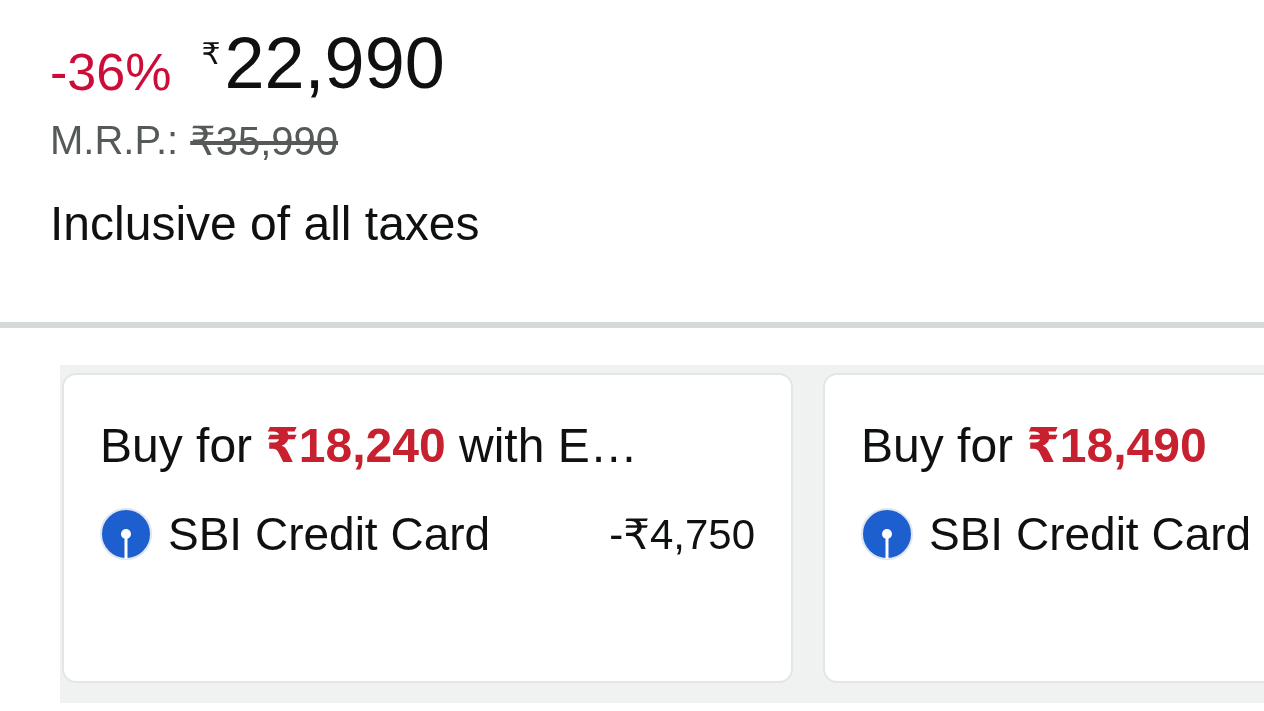 The image size is (1264, 711). What do you see at coordinates (211, 53) in the screenshot?
I see `currency-symbol: ₹` at bounding box center [211, 53].